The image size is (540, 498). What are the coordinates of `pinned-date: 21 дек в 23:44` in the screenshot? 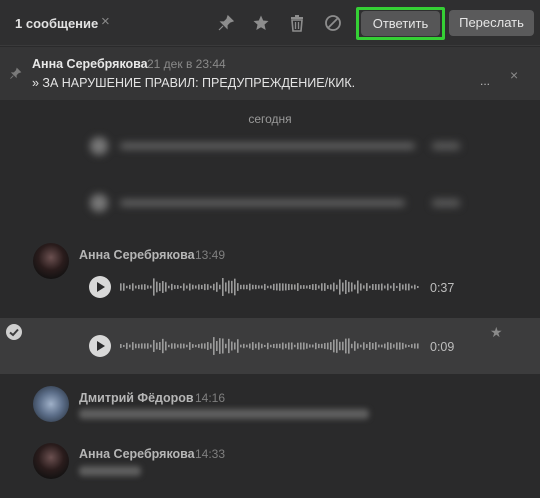 It's located at (186, 64).